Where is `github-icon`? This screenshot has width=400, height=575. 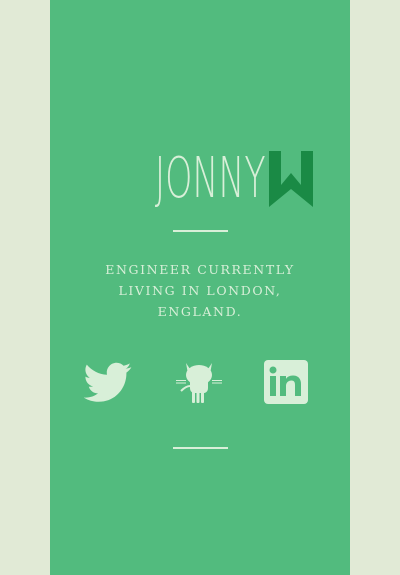 github-icon is located at coordinates (199, 383).